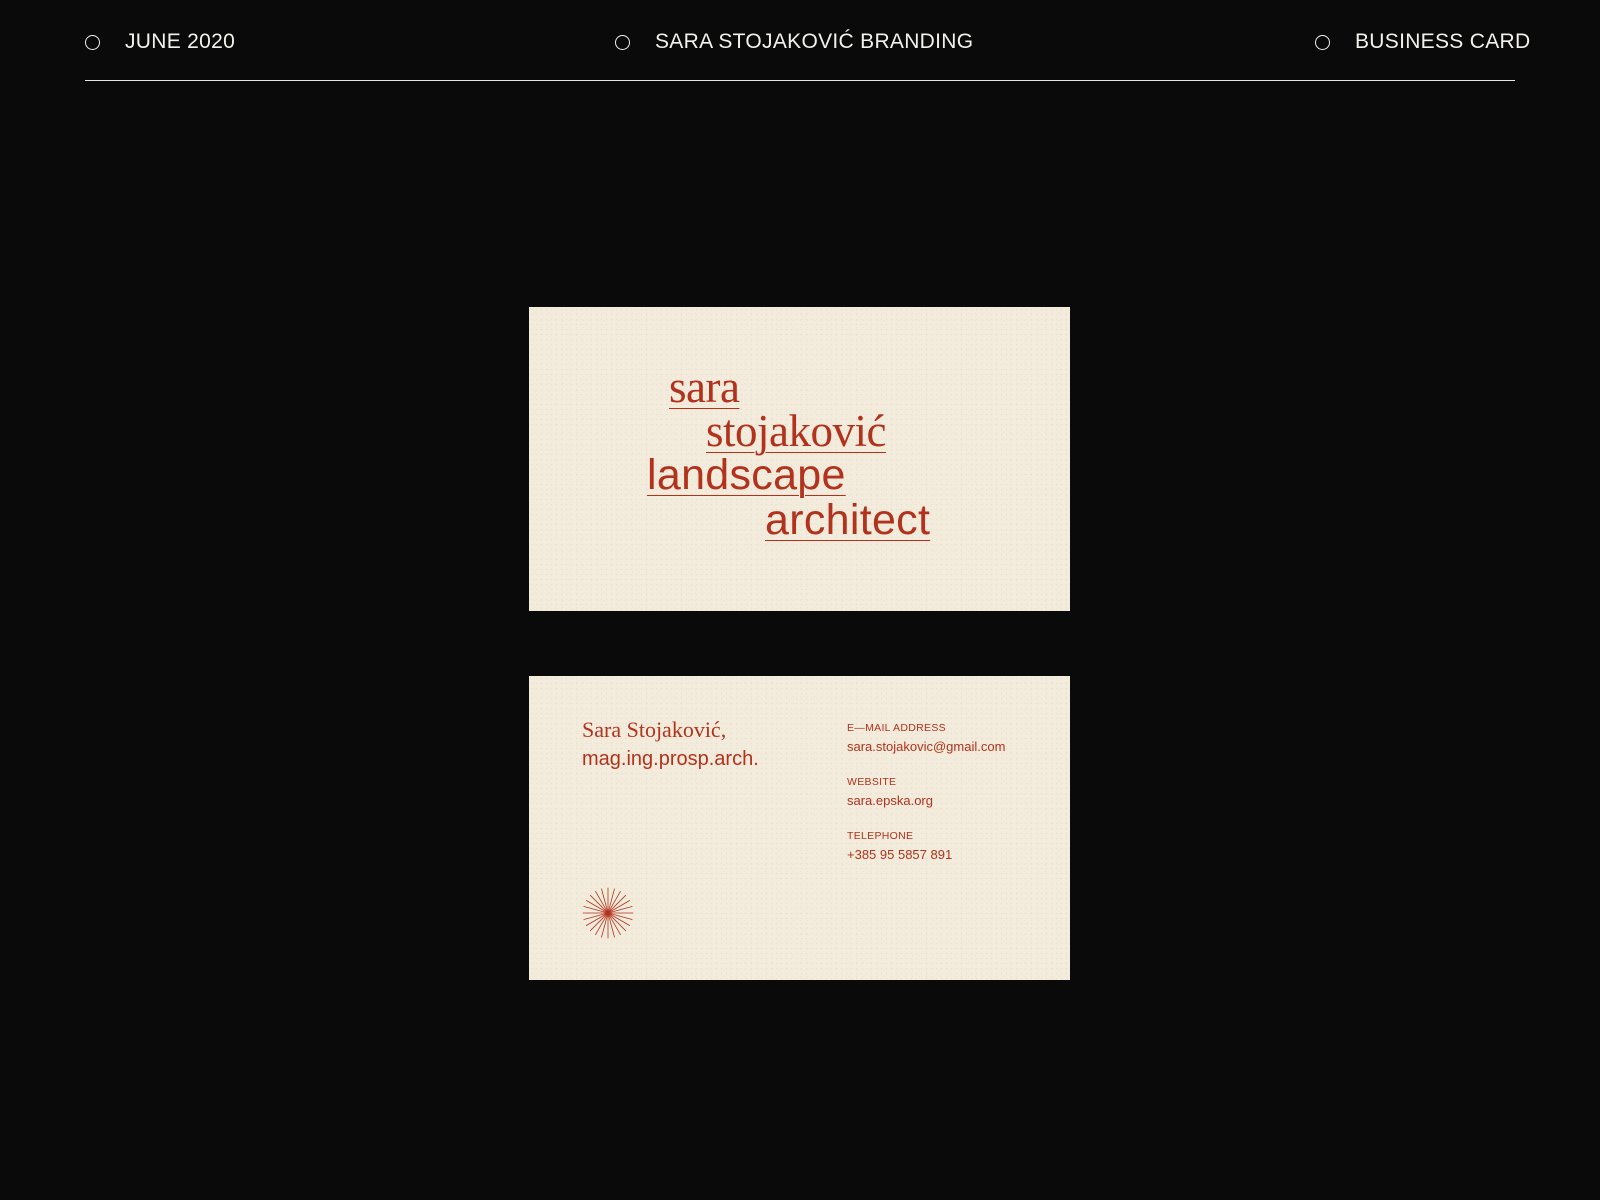  What do you see at coordinates (814, 41) in the screenshot?
I see `header-project-label: SARA STOJAKOVIĆ BRANDING` at bounding box center [814, 41].